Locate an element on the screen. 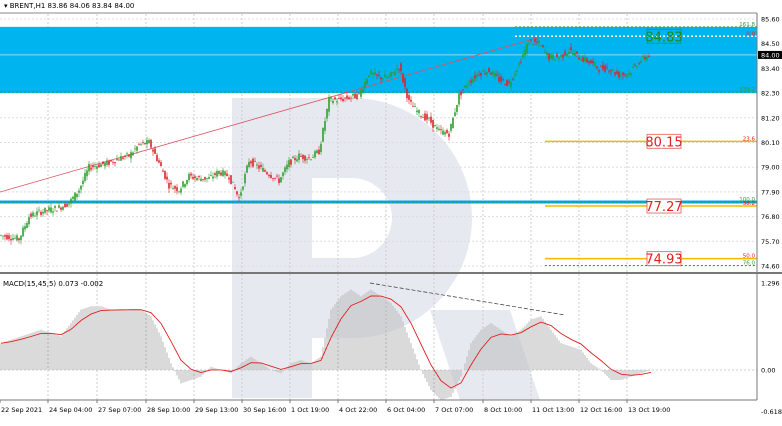 Image resolution: width=782 pixels, height=426 pixels. symbol-header: ▾ BRENT,H1 83.86 84.06 83.84 84.00 is located at coordinates (69, 6).